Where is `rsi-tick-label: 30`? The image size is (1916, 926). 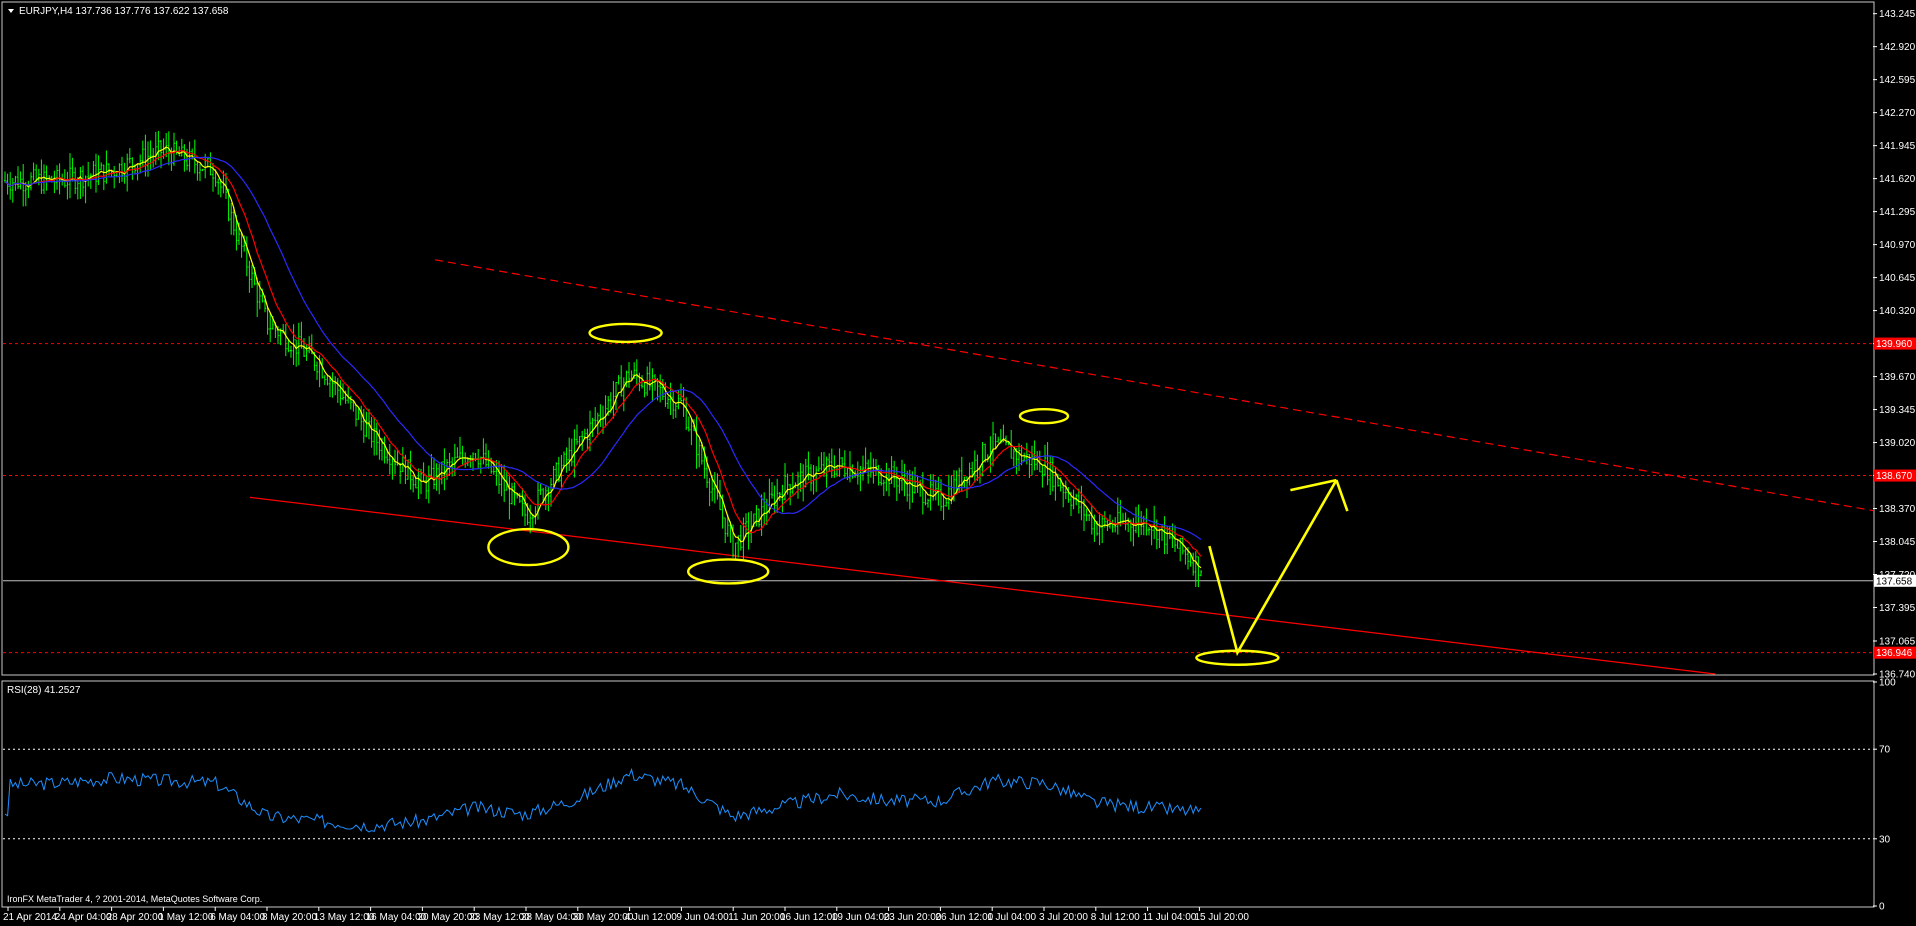 rsi-tick-label: 30 is located at coordinates (1885, 839).